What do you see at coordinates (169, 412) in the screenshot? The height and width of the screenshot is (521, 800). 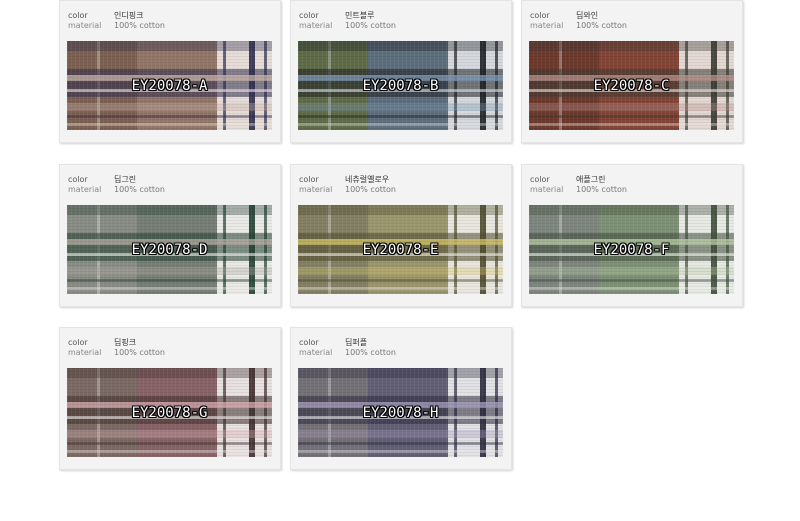 I see `fabric-swatch: EY20078-G` at bounding box center [169, 412].